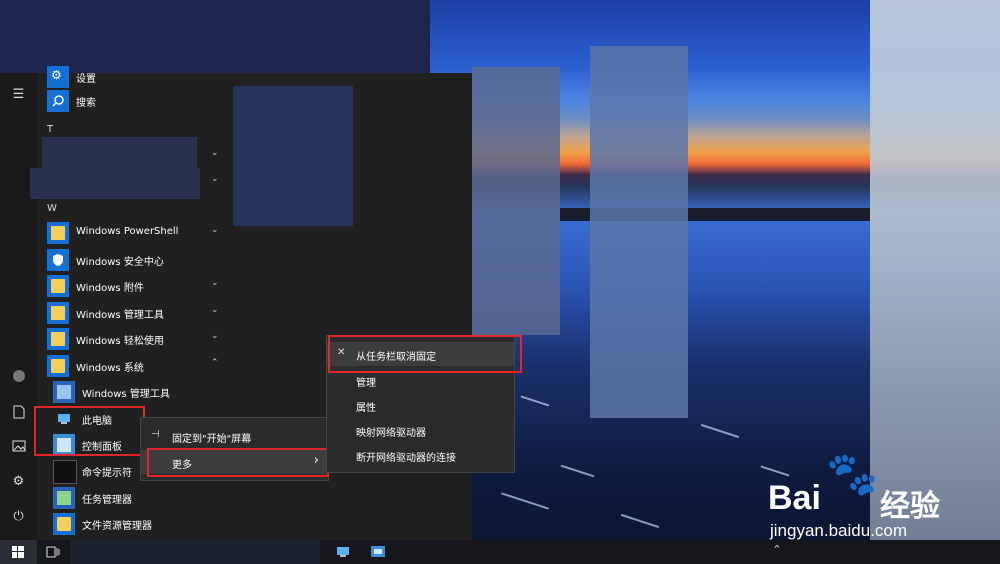  I want to click on hamburger-icon: ☰, so click(18, 95).